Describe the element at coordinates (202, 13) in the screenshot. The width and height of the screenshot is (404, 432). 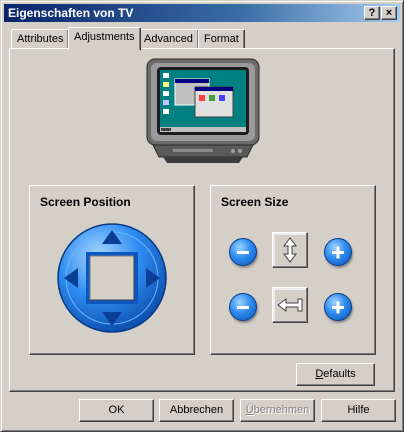
I see `title-bar: Eigenschaften von TV ? ×` at that location.